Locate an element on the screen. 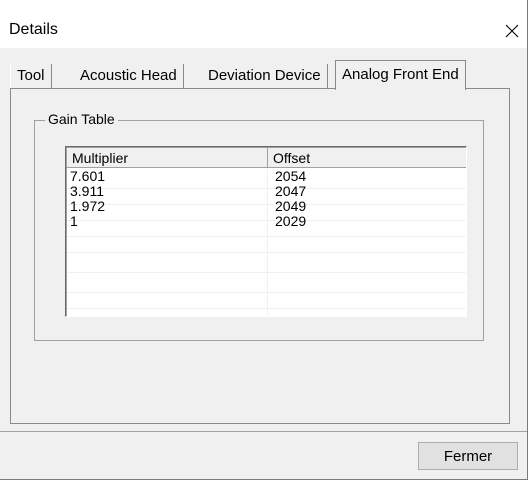 Image resolution: width=528 pixels, height=480 pixels. cell-multiplier: 1.972 is located at coordinates (88, 206).